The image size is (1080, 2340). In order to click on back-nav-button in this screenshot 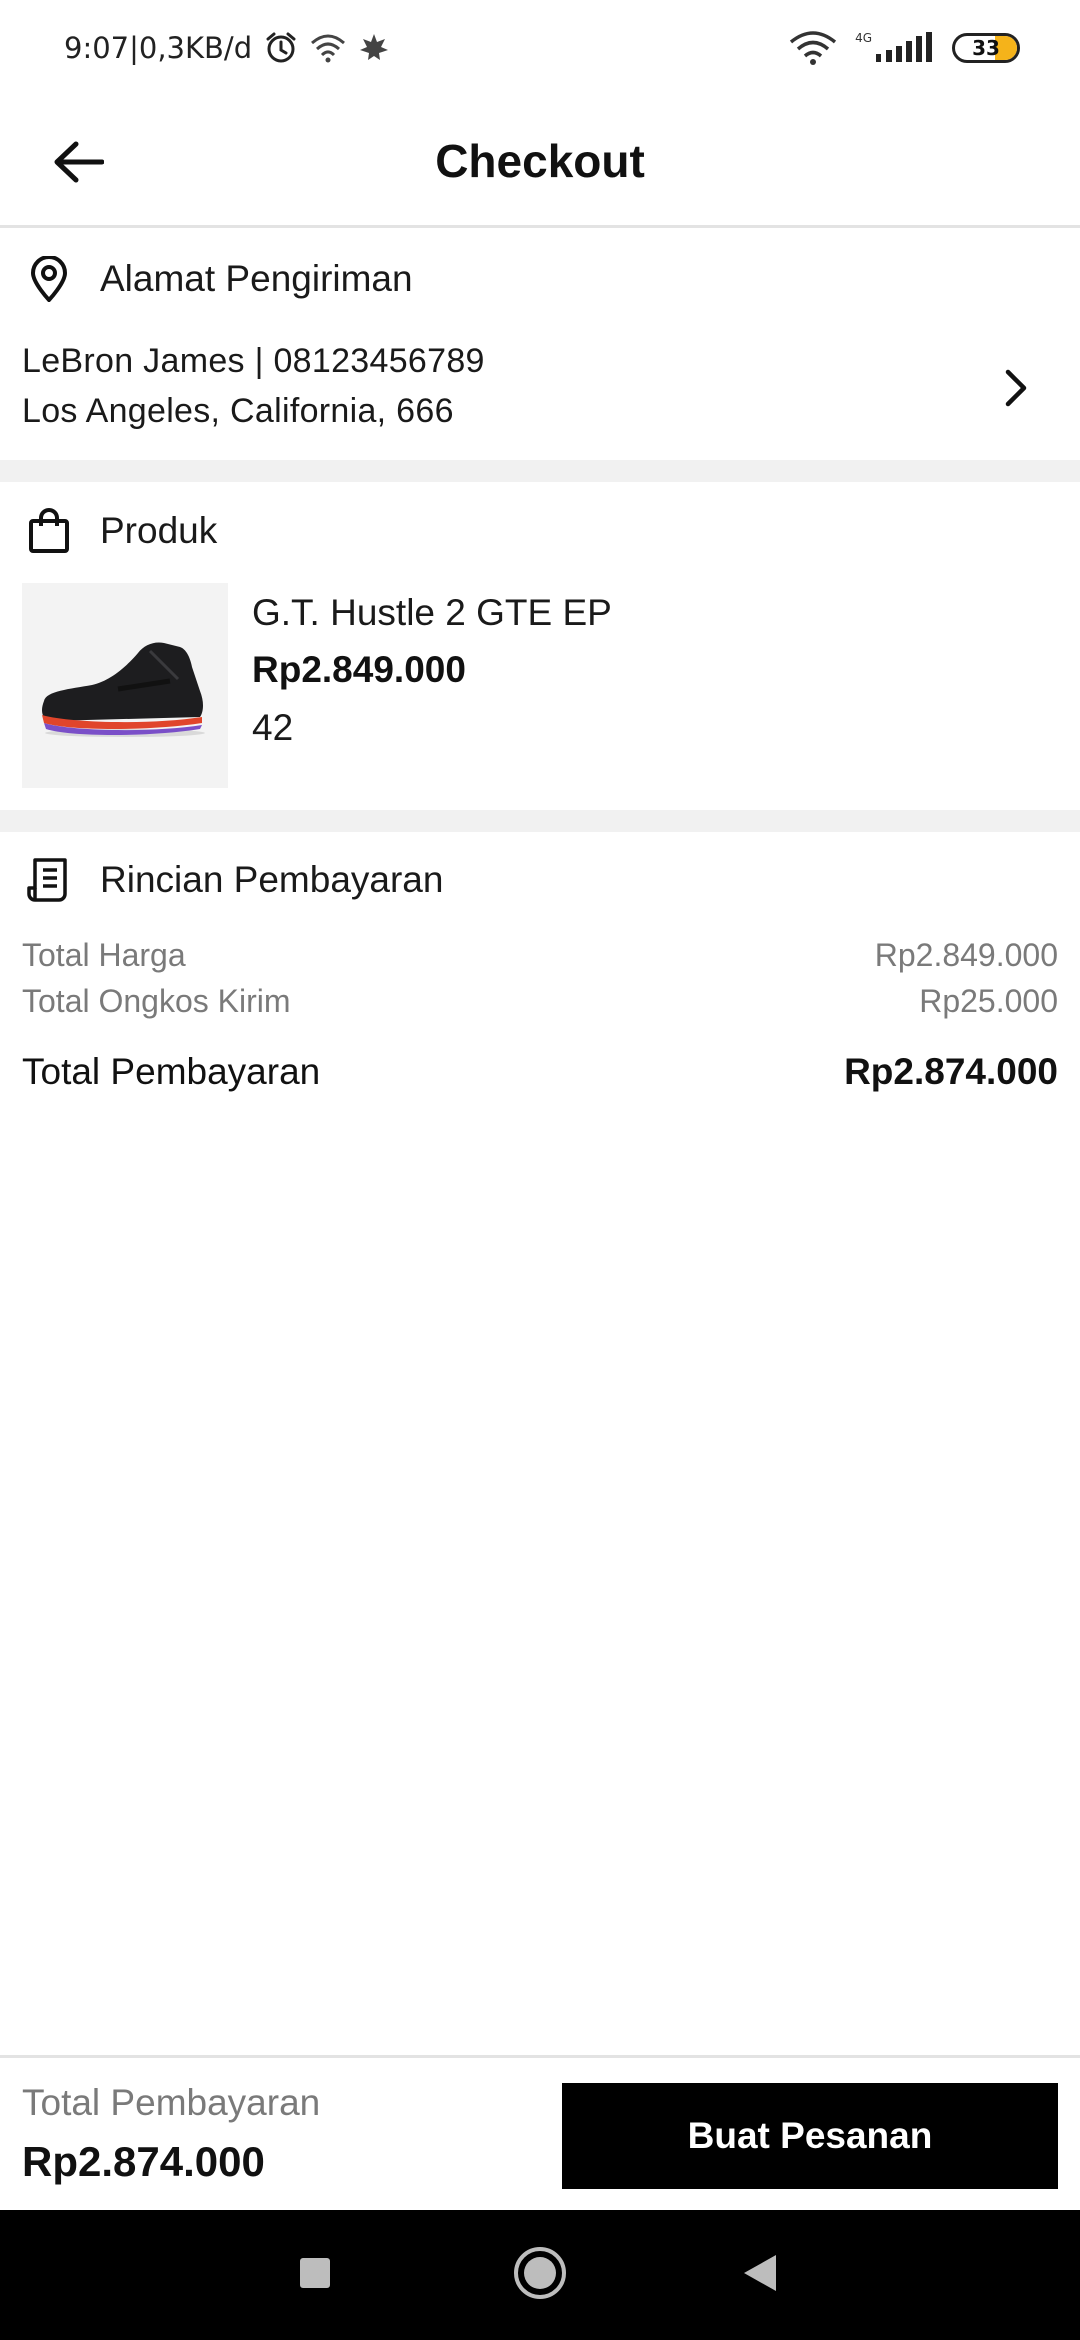, I will do `click(760, 2275)`.